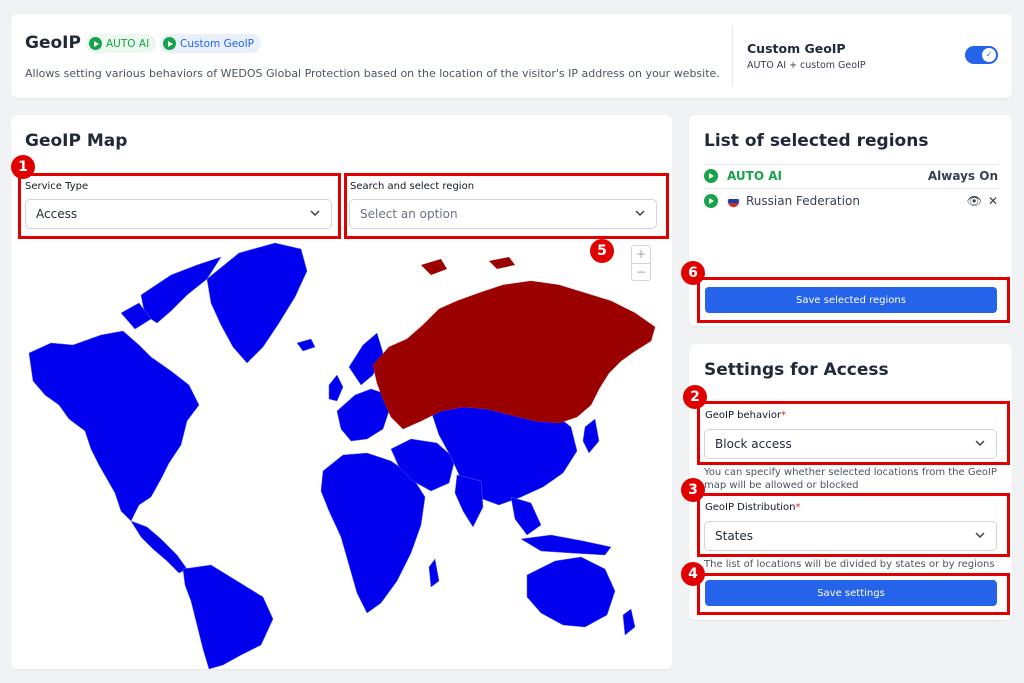 This screenshot has width=1024, height=683. I want to click on check-icon: ✓, so click(989, 54).